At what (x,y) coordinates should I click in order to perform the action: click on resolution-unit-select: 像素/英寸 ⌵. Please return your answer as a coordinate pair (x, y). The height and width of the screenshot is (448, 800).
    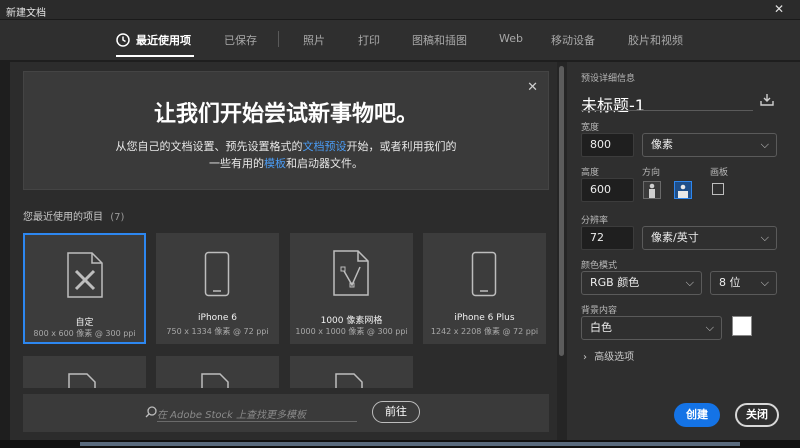
    Looking at the image, I should click on (709, 238).